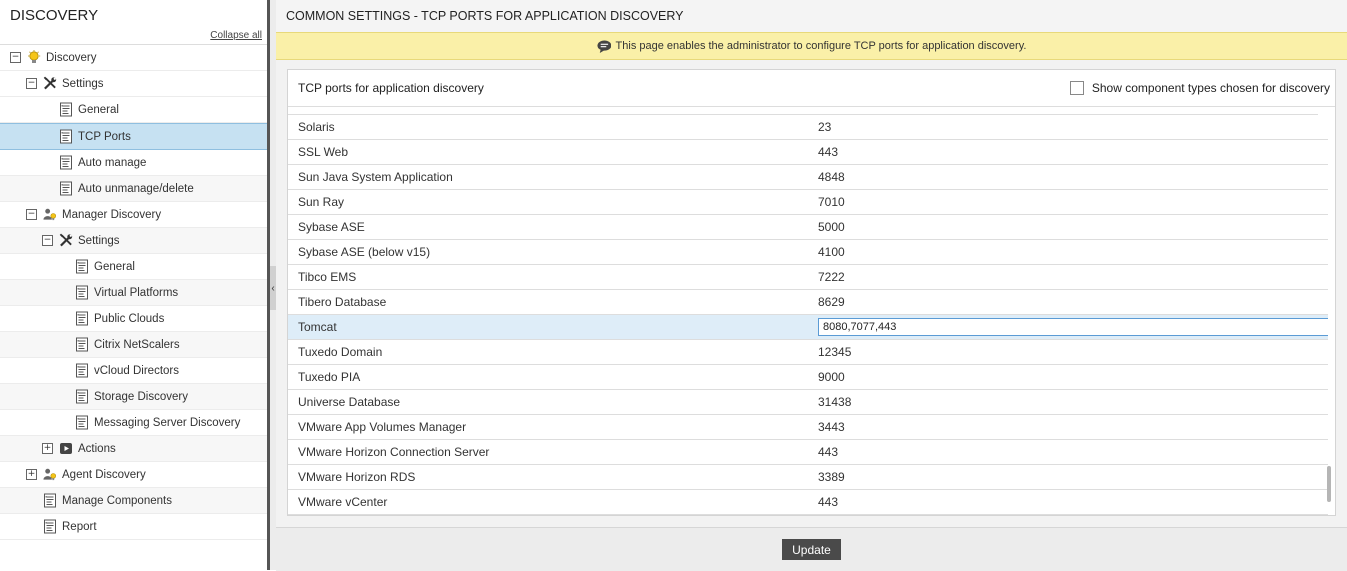  I want to click on port-cell: 5000, so click(1073, 227).